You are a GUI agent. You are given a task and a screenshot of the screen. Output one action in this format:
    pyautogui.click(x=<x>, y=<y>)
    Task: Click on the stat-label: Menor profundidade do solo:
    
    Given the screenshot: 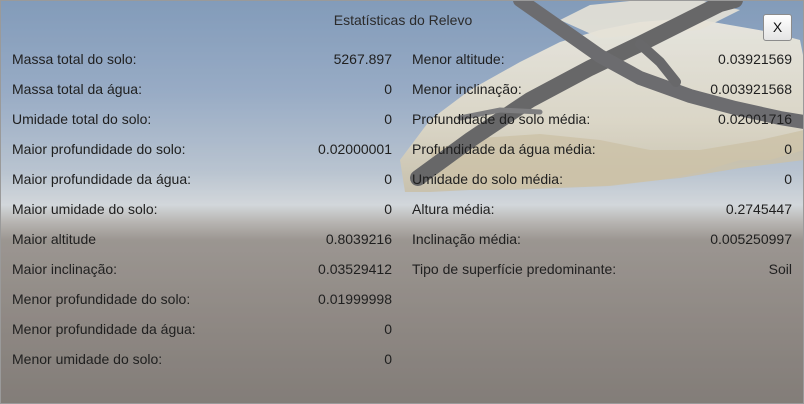 What is the action you would take?
    pyautogui.click(x=101, y=299)
    